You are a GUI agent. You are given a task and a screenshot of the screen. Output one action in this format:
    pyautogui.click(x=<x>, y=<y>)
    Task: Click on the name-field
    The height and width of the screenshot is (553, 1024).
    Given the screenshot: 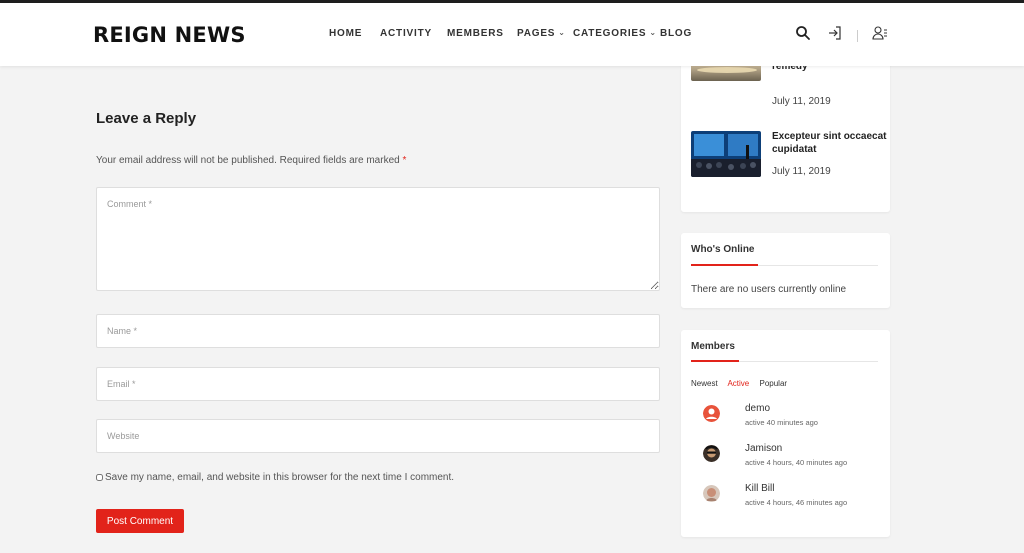 What is the action you would take?
    pyautogui.click(x=378, y=331)
    